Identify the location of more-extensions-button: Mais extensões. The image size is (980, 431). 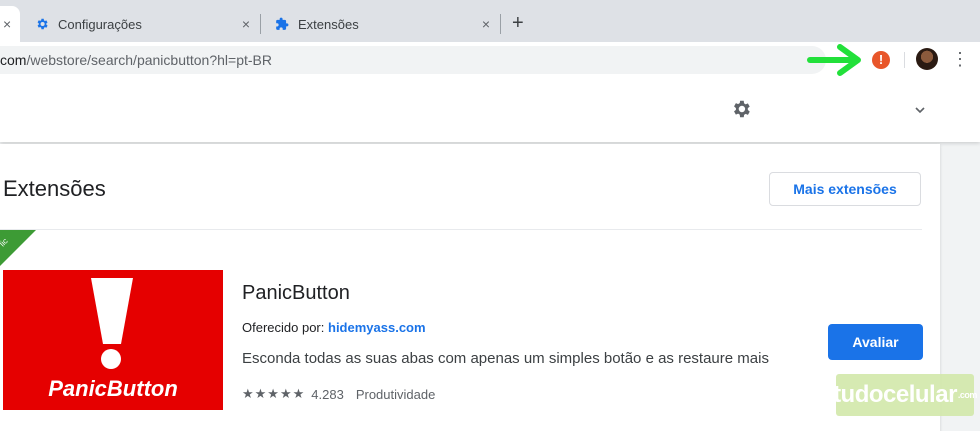
(845, 189).